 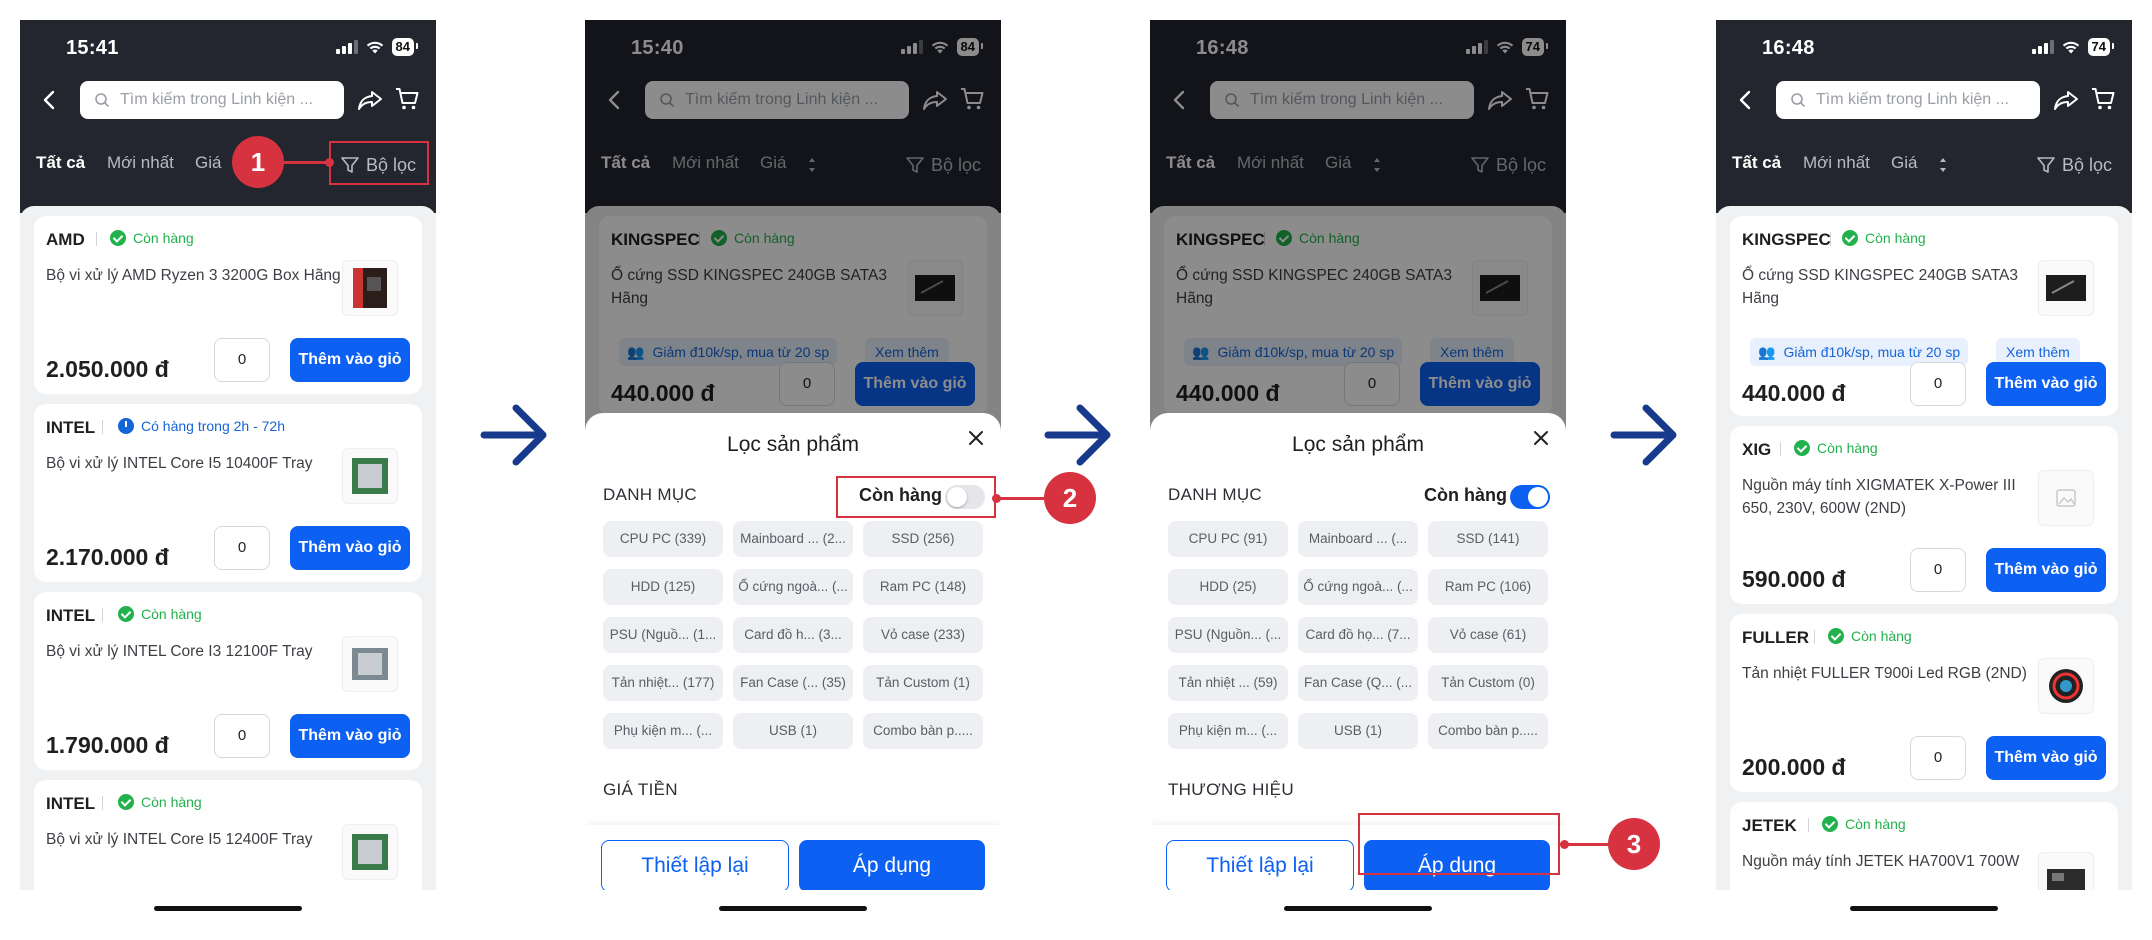 What do you see at coordinates (1814, 637) in the screenshot?
I see `divider` at bounding box center [1814, 637].